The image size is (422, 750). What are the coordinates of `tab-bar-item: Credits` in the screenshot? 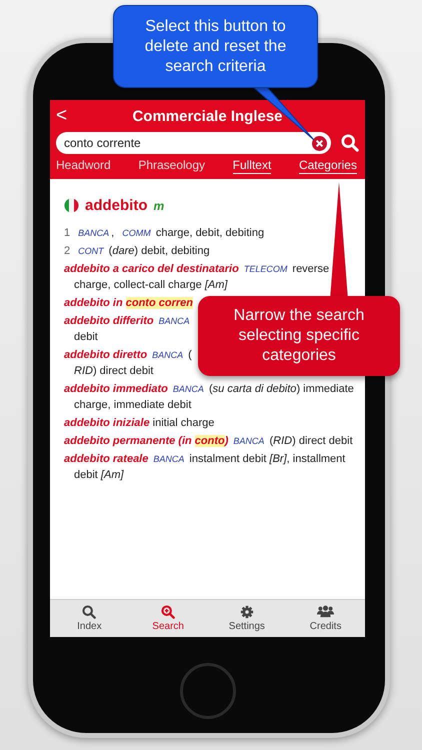 It's located at (326, 618).